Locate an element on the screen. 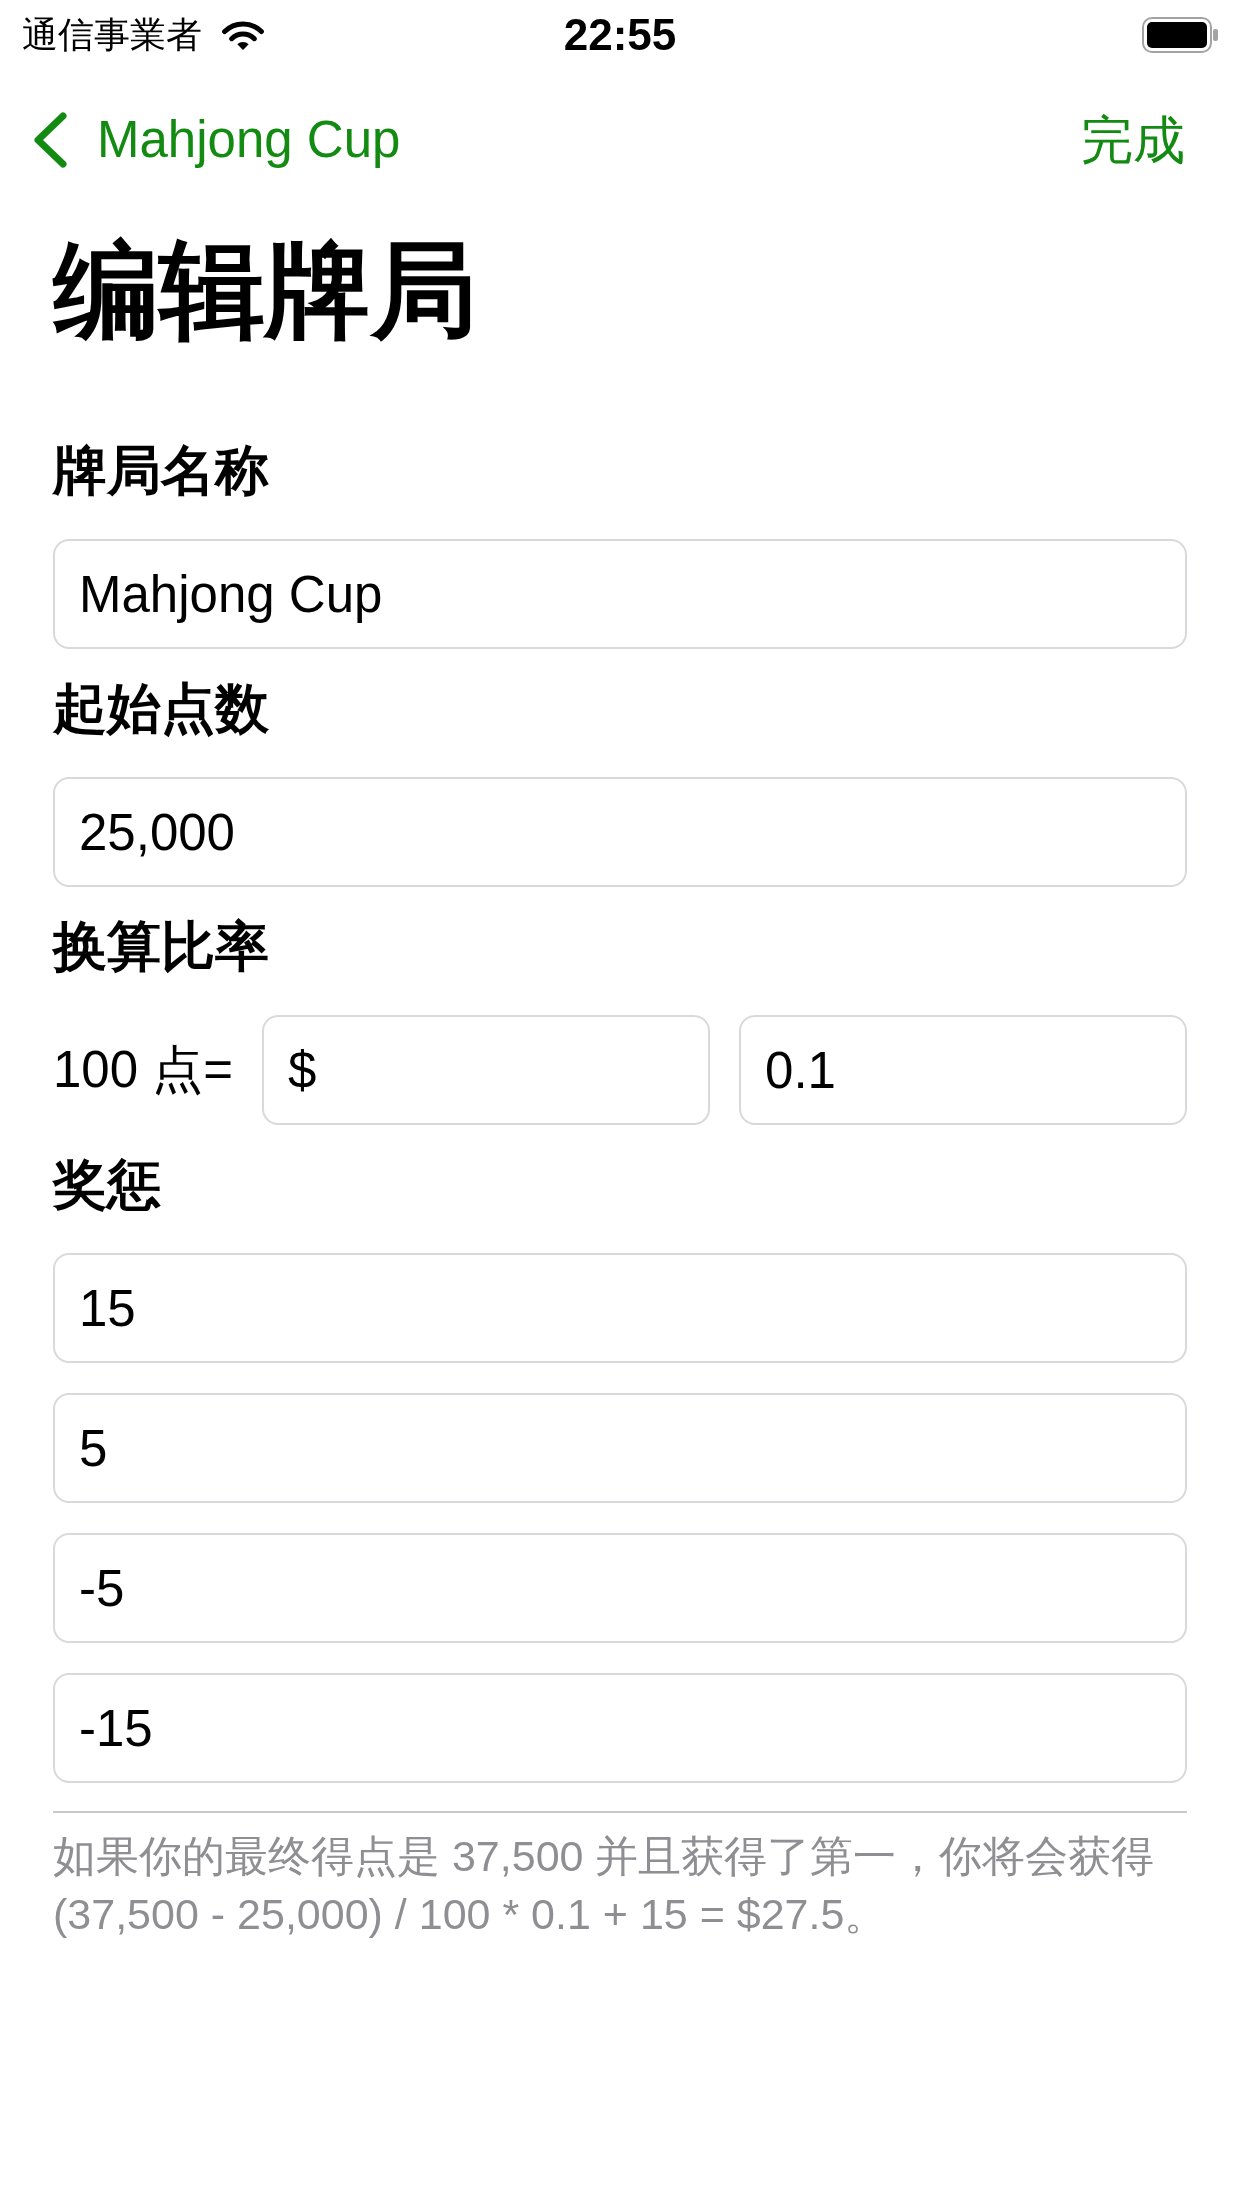 This screenshot has width=1242, height=2208. section-label: 起始点数 is located at coordinates (161, 708).